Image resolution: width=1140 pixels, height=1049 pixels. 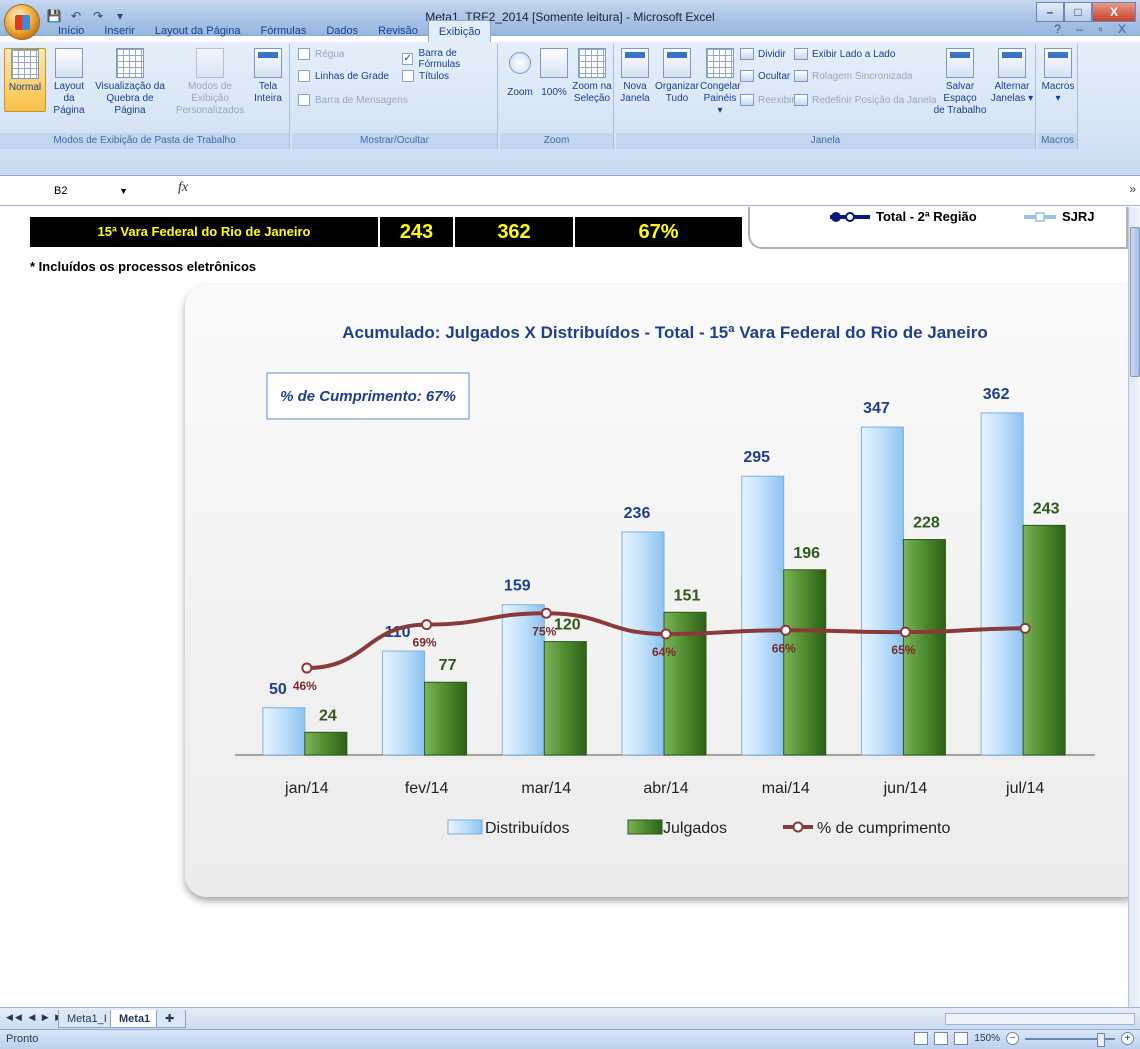 I want to click on formula-bar-checkbox: ✓ Barra de Fórmulas, so click(x=449, y=59).